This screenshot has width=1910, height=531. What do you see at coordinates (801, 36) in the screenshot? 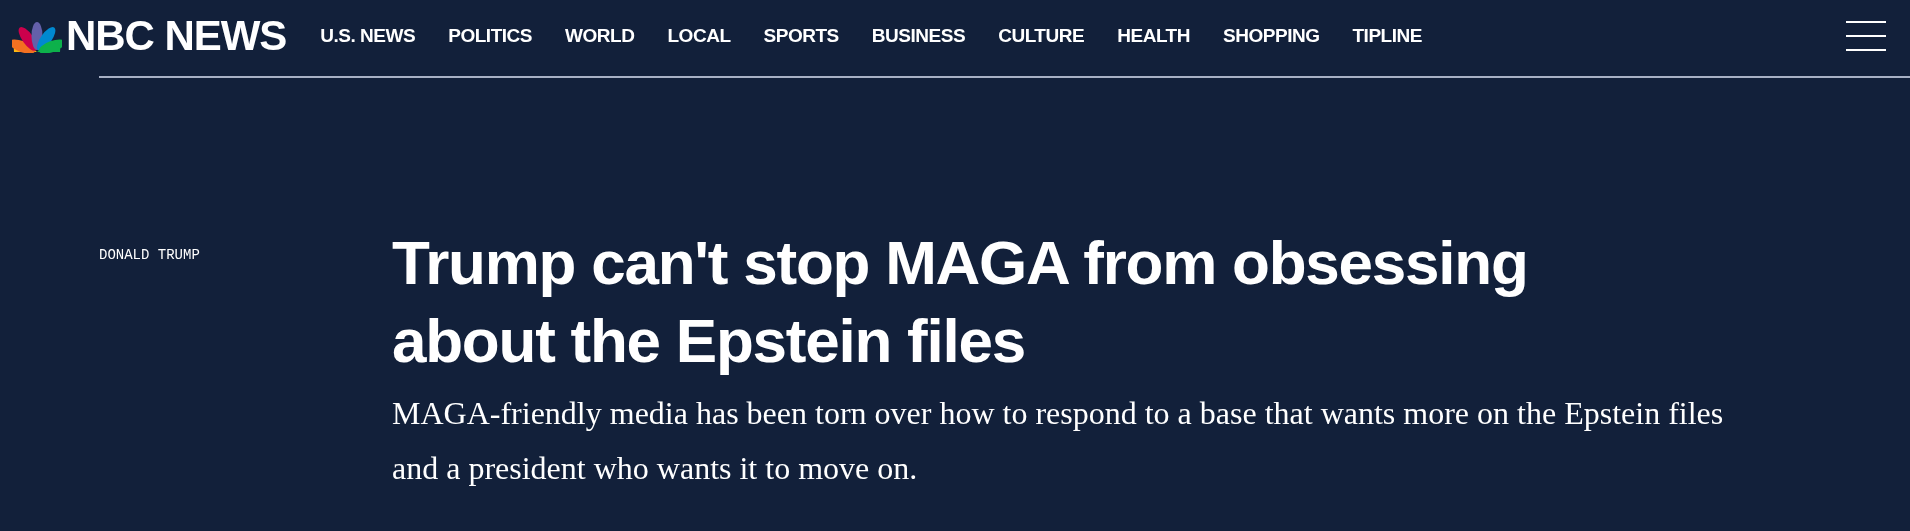
I see `nav-link: SPORTS` at bounding box center [801, 36].